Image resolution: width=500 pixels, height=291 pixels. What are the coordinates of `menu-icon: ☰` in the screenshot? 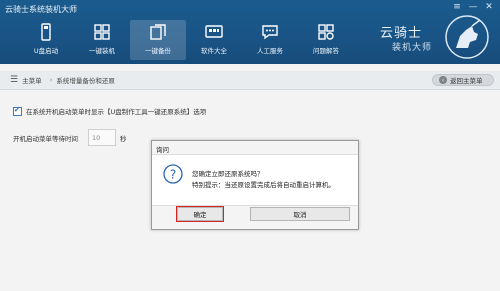 It's located at (14, 80).